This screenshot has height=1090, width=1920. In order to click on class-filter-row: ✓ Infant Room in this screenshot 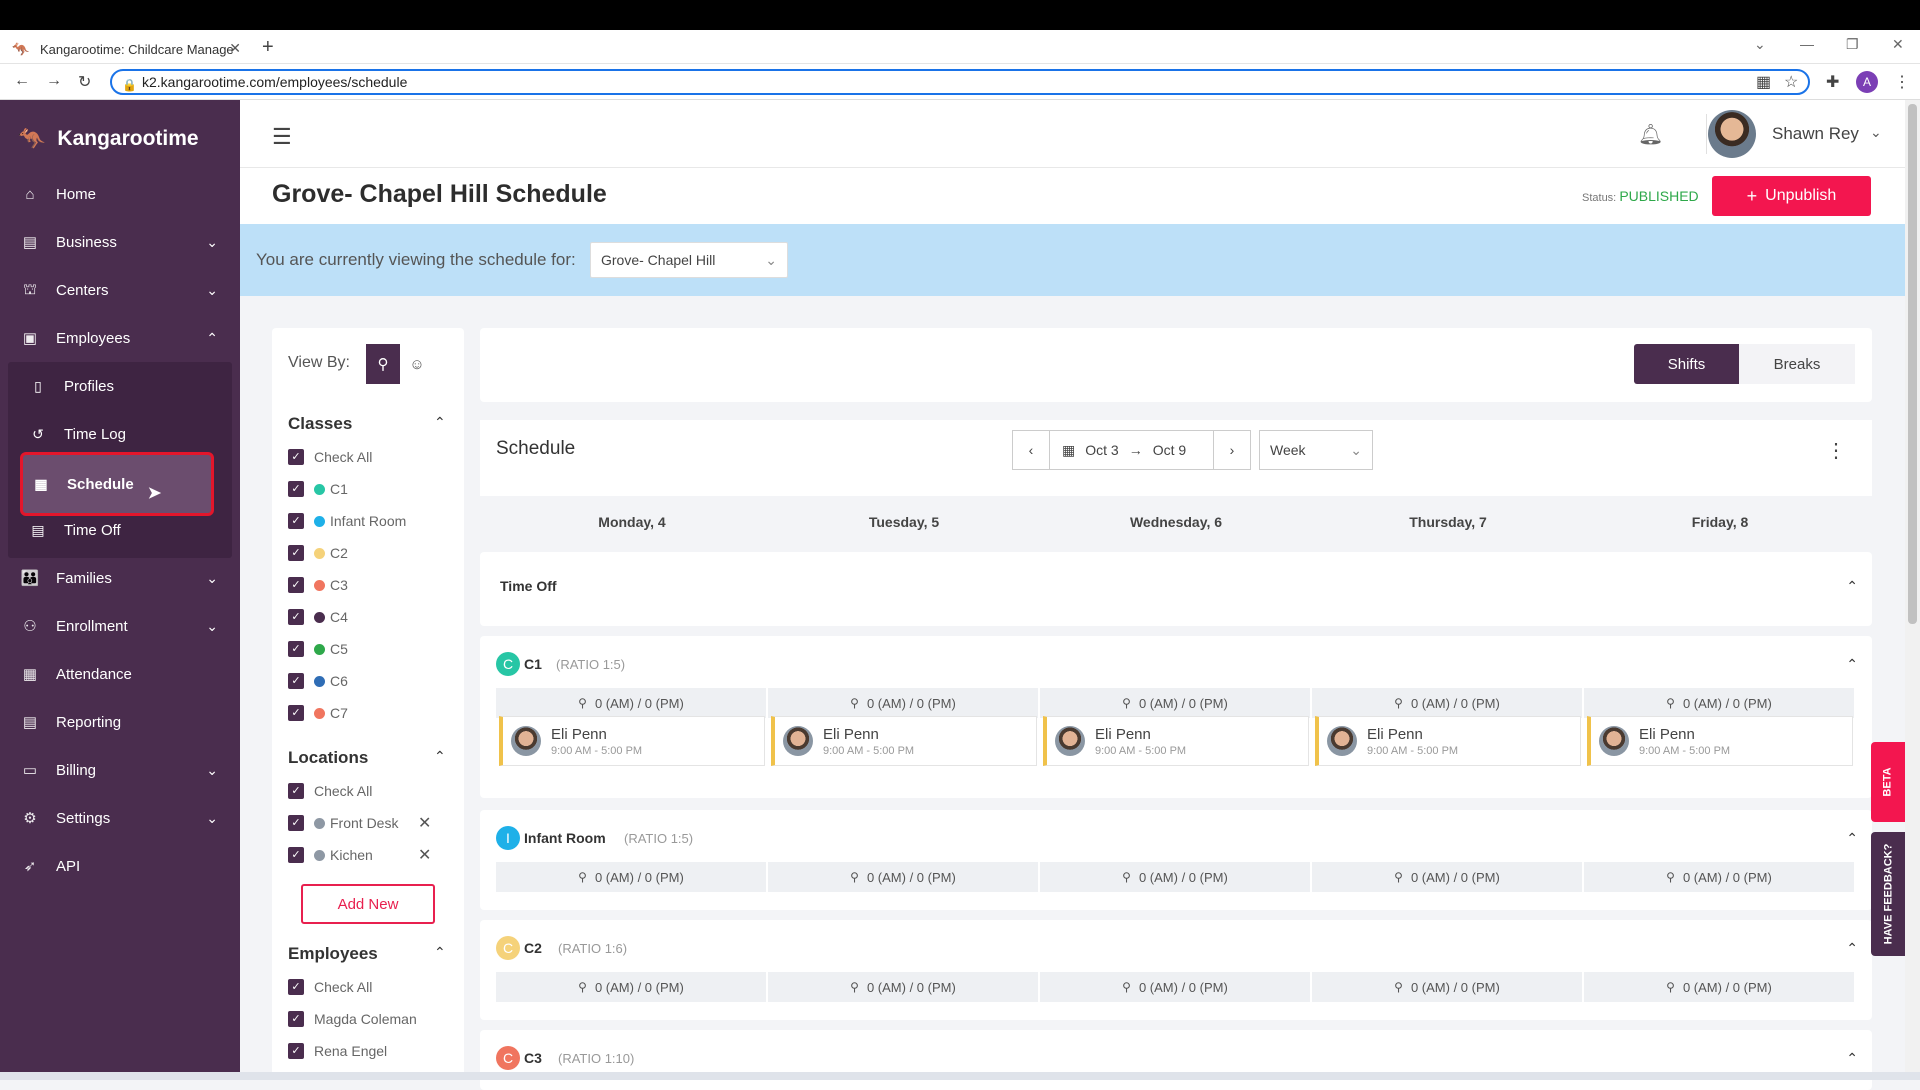, I will do `click(347, 521)`.